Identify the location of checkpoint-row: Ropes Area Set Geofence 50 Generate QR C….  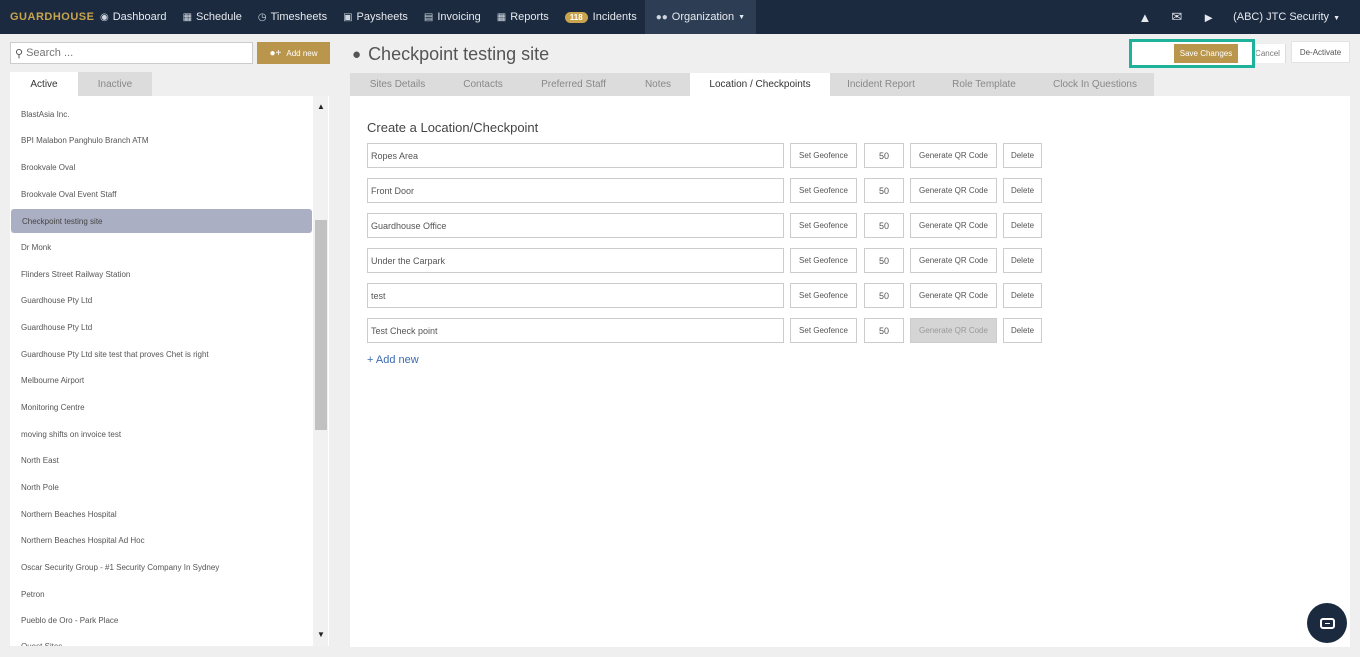
(712, 155).